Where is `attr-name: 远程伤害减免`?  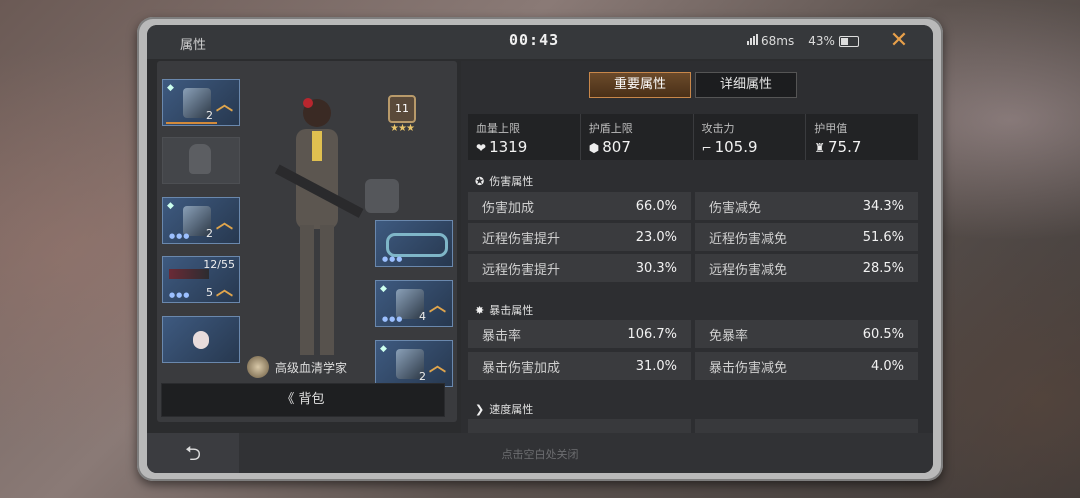
attr-name: 远程伤害减免 is located at coordinates (748, 270).